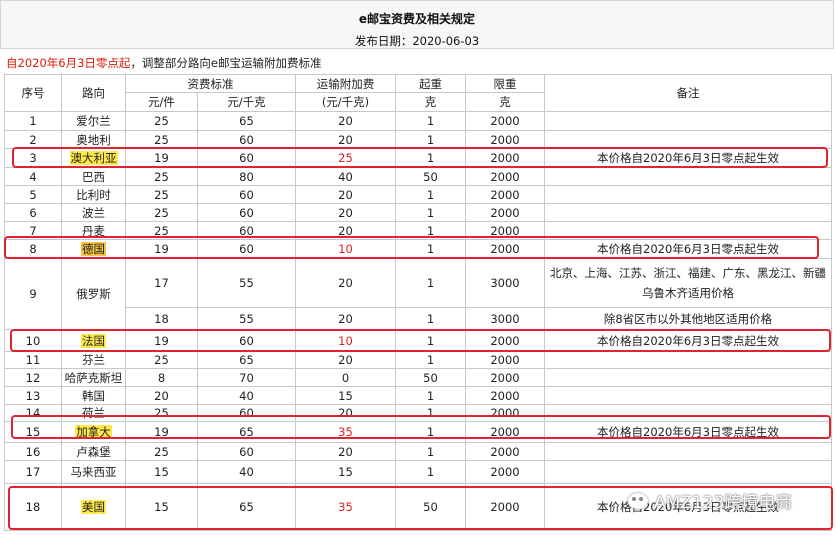 Image resolution: width=836 pixels, height=535 pixels. I want to click on cell-route: 比利时, so click(93, 194).